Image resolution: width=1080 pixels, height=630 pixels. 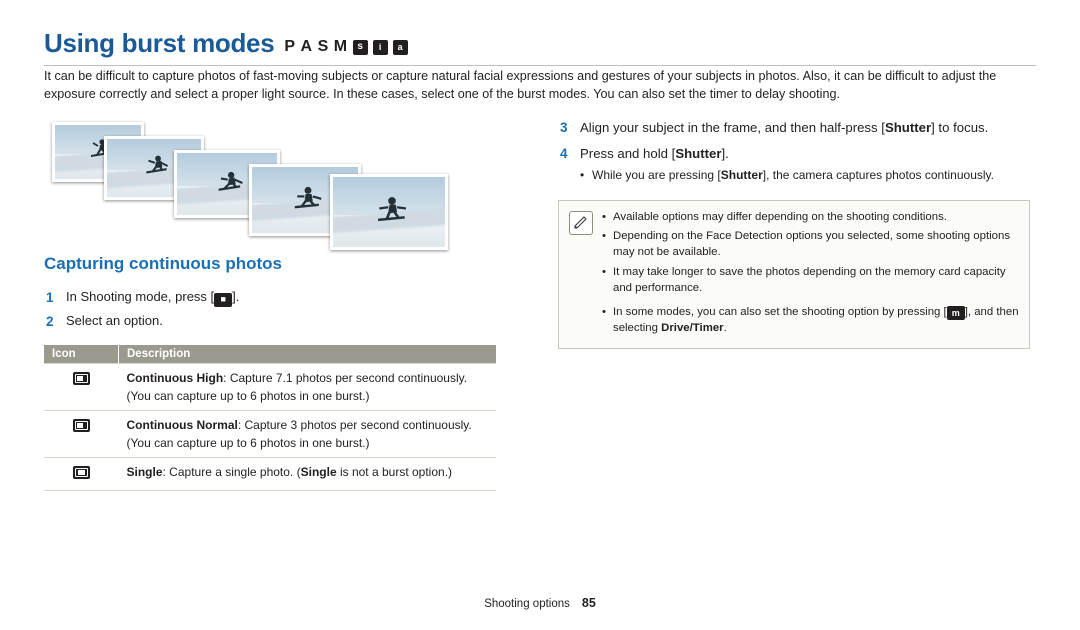 I want to click on step-text: Select an option., so click(x=114, y=320).